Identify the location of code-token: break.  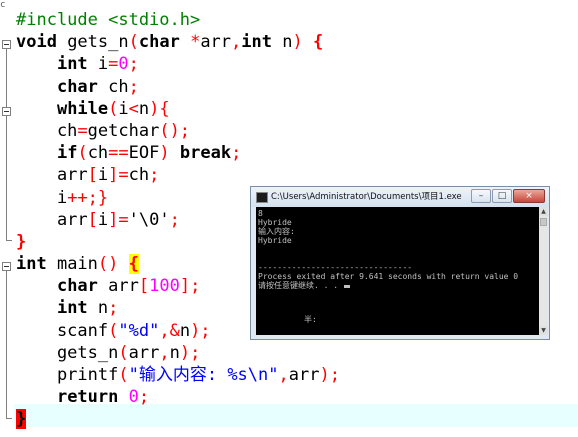
(205, 153).